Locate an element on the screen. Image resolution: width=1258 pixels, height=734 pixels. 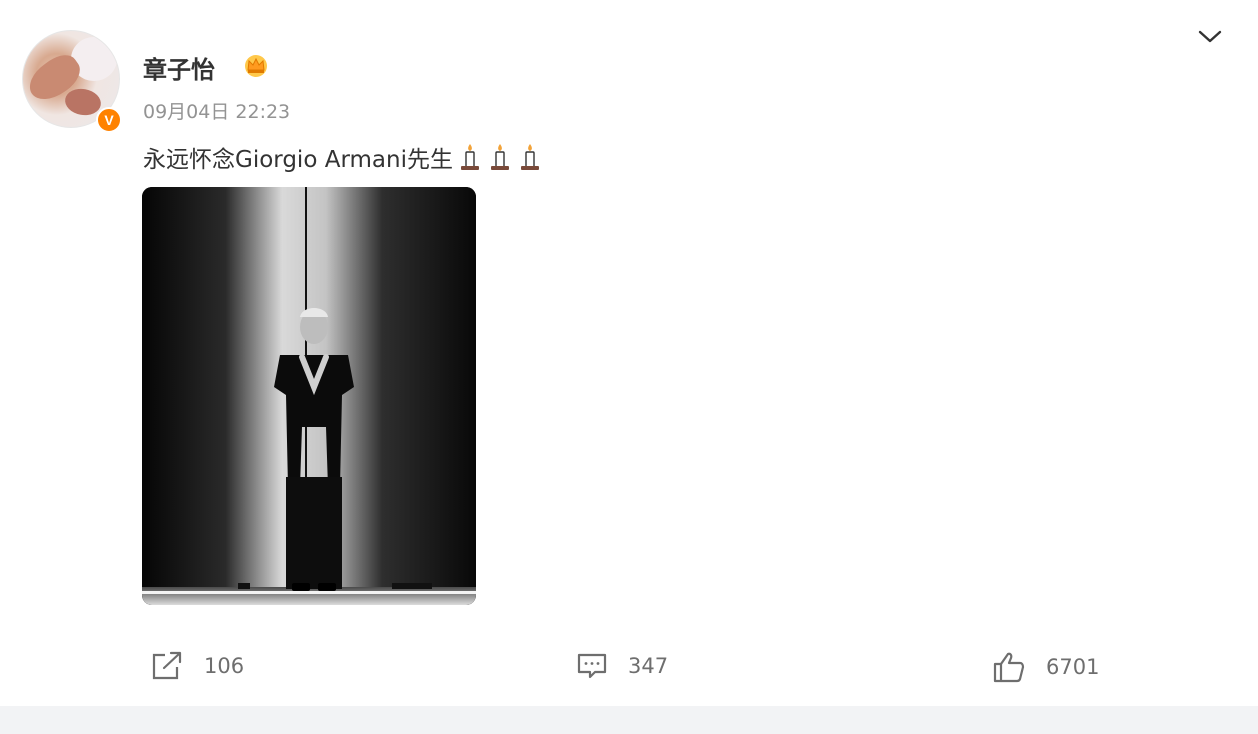
chevron-down-icon is located at coordinates (1210, 36).